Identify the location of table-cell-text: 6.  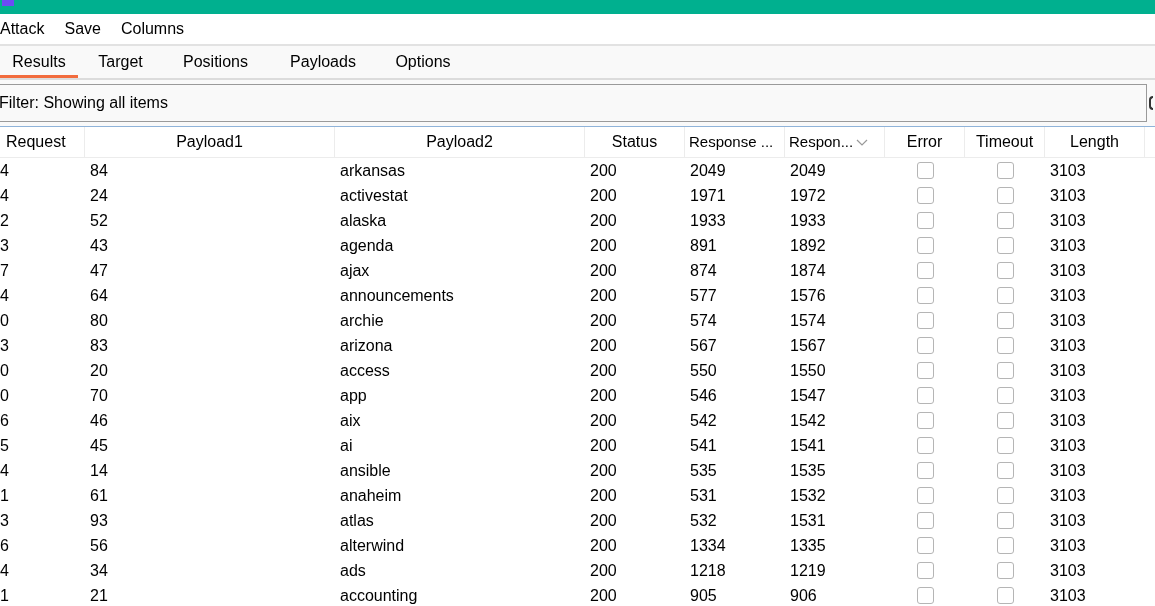
(4, 420).